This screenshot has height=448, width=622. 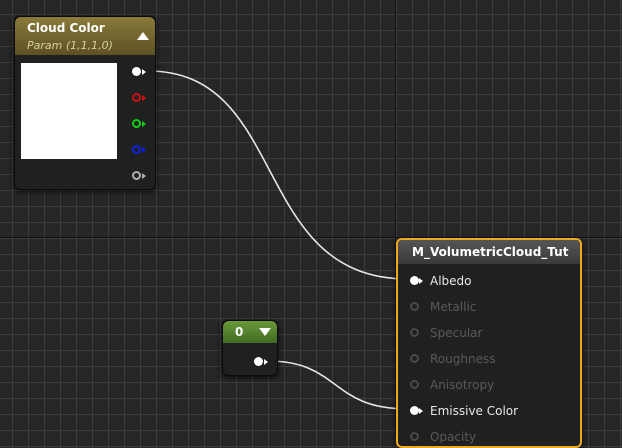 What do you see at coordinates (338, 385) in the screenshot?
I see `wire-constant-to-emissive` at bounding box center [338, 385].